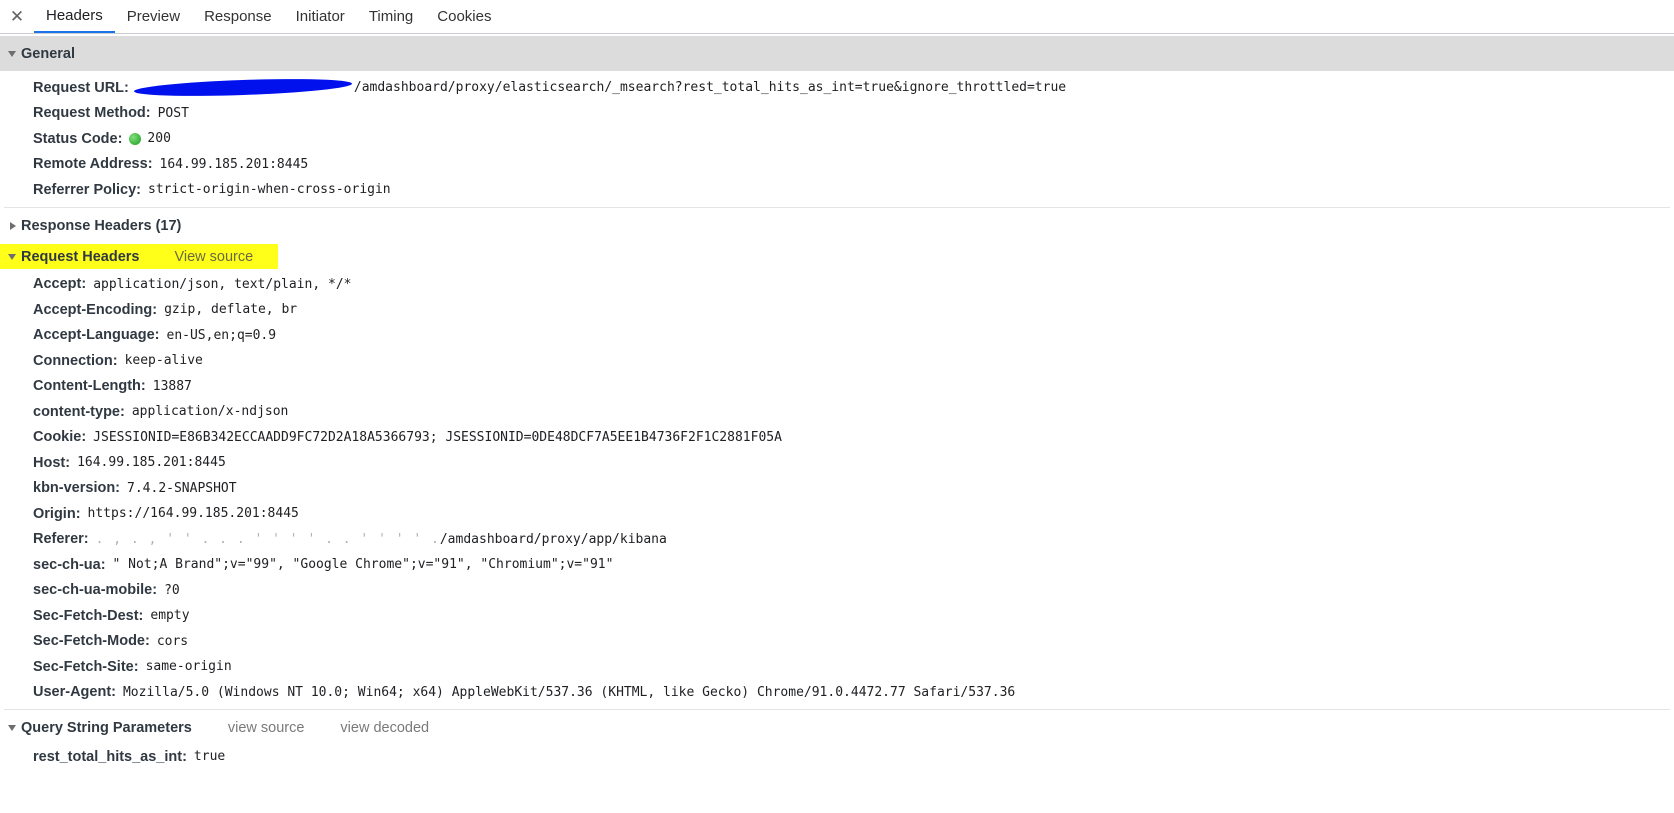 This screenshot has width=1674, height=813. What do you see at coordinates (60, 437) in the screenshot?
I see `header-key: Cookie:` at bounding box center [60, 437].